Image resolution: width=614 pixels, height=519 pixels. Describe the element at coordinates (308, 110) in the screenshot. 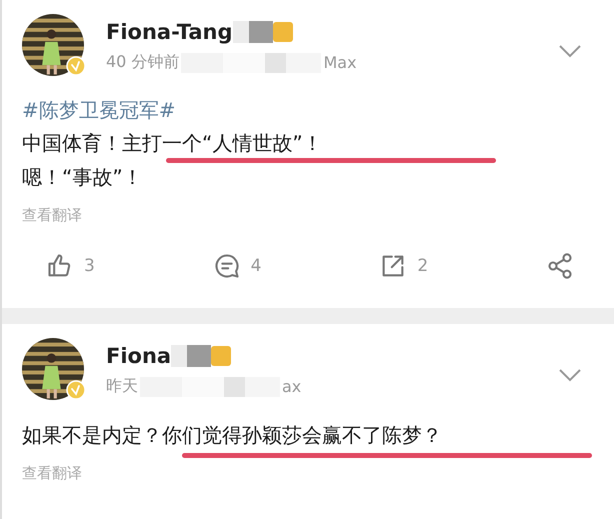

I see `hashtag-link: #陈梦卫冕冠军#` at that location.